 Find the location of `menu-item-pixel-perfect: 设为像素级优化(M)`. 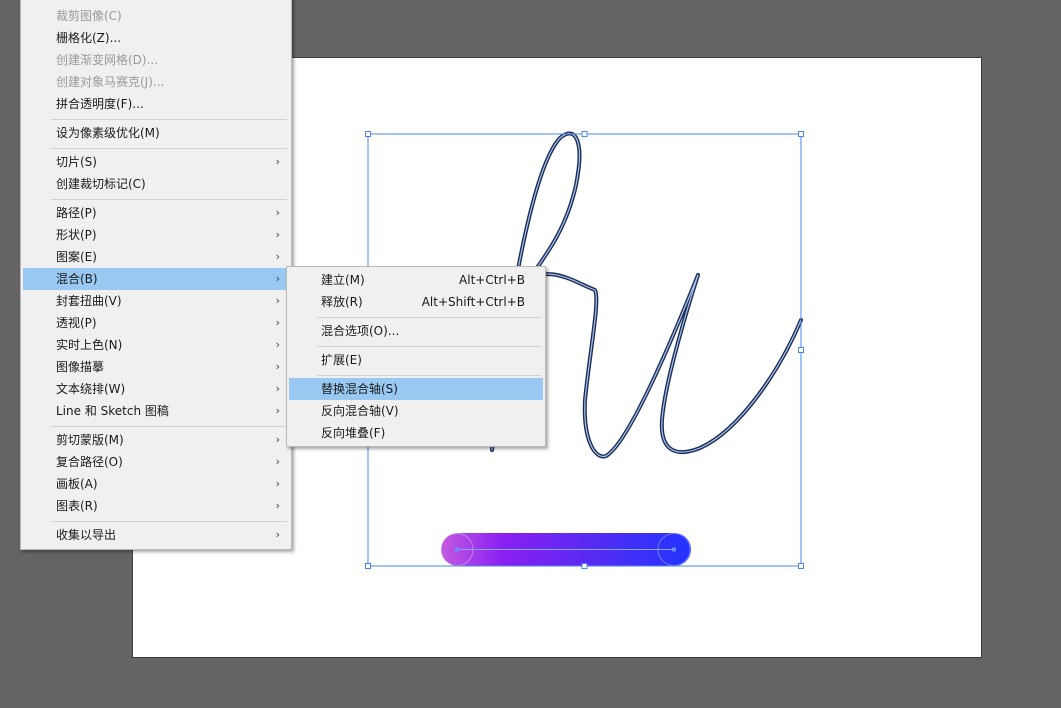

menu-item-pixel-perfect: 设为像素级优化(M) is located at coordinates (156, 133).